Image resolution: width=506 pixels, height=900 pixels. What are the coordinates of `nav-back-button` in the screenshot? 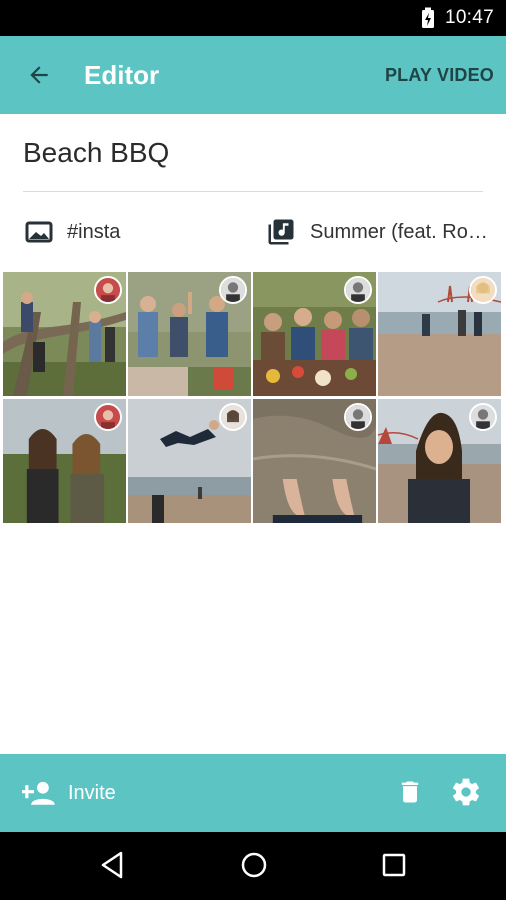 It's located at (112, 867).